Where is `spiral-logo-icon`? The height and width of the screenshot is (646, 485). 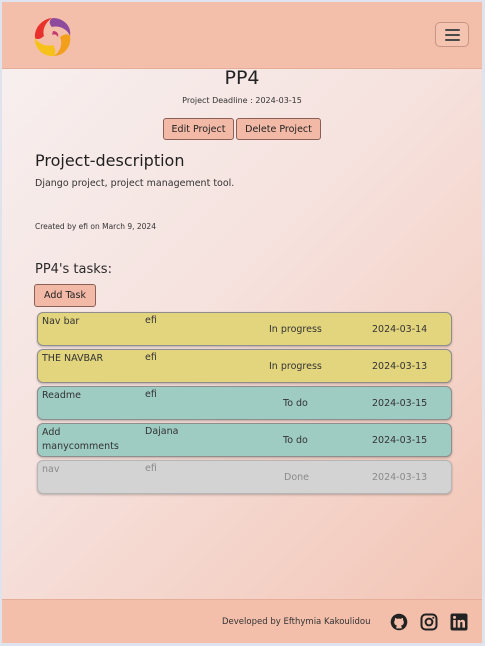 spiral-logo-icon is located at coordinates (53, 37).